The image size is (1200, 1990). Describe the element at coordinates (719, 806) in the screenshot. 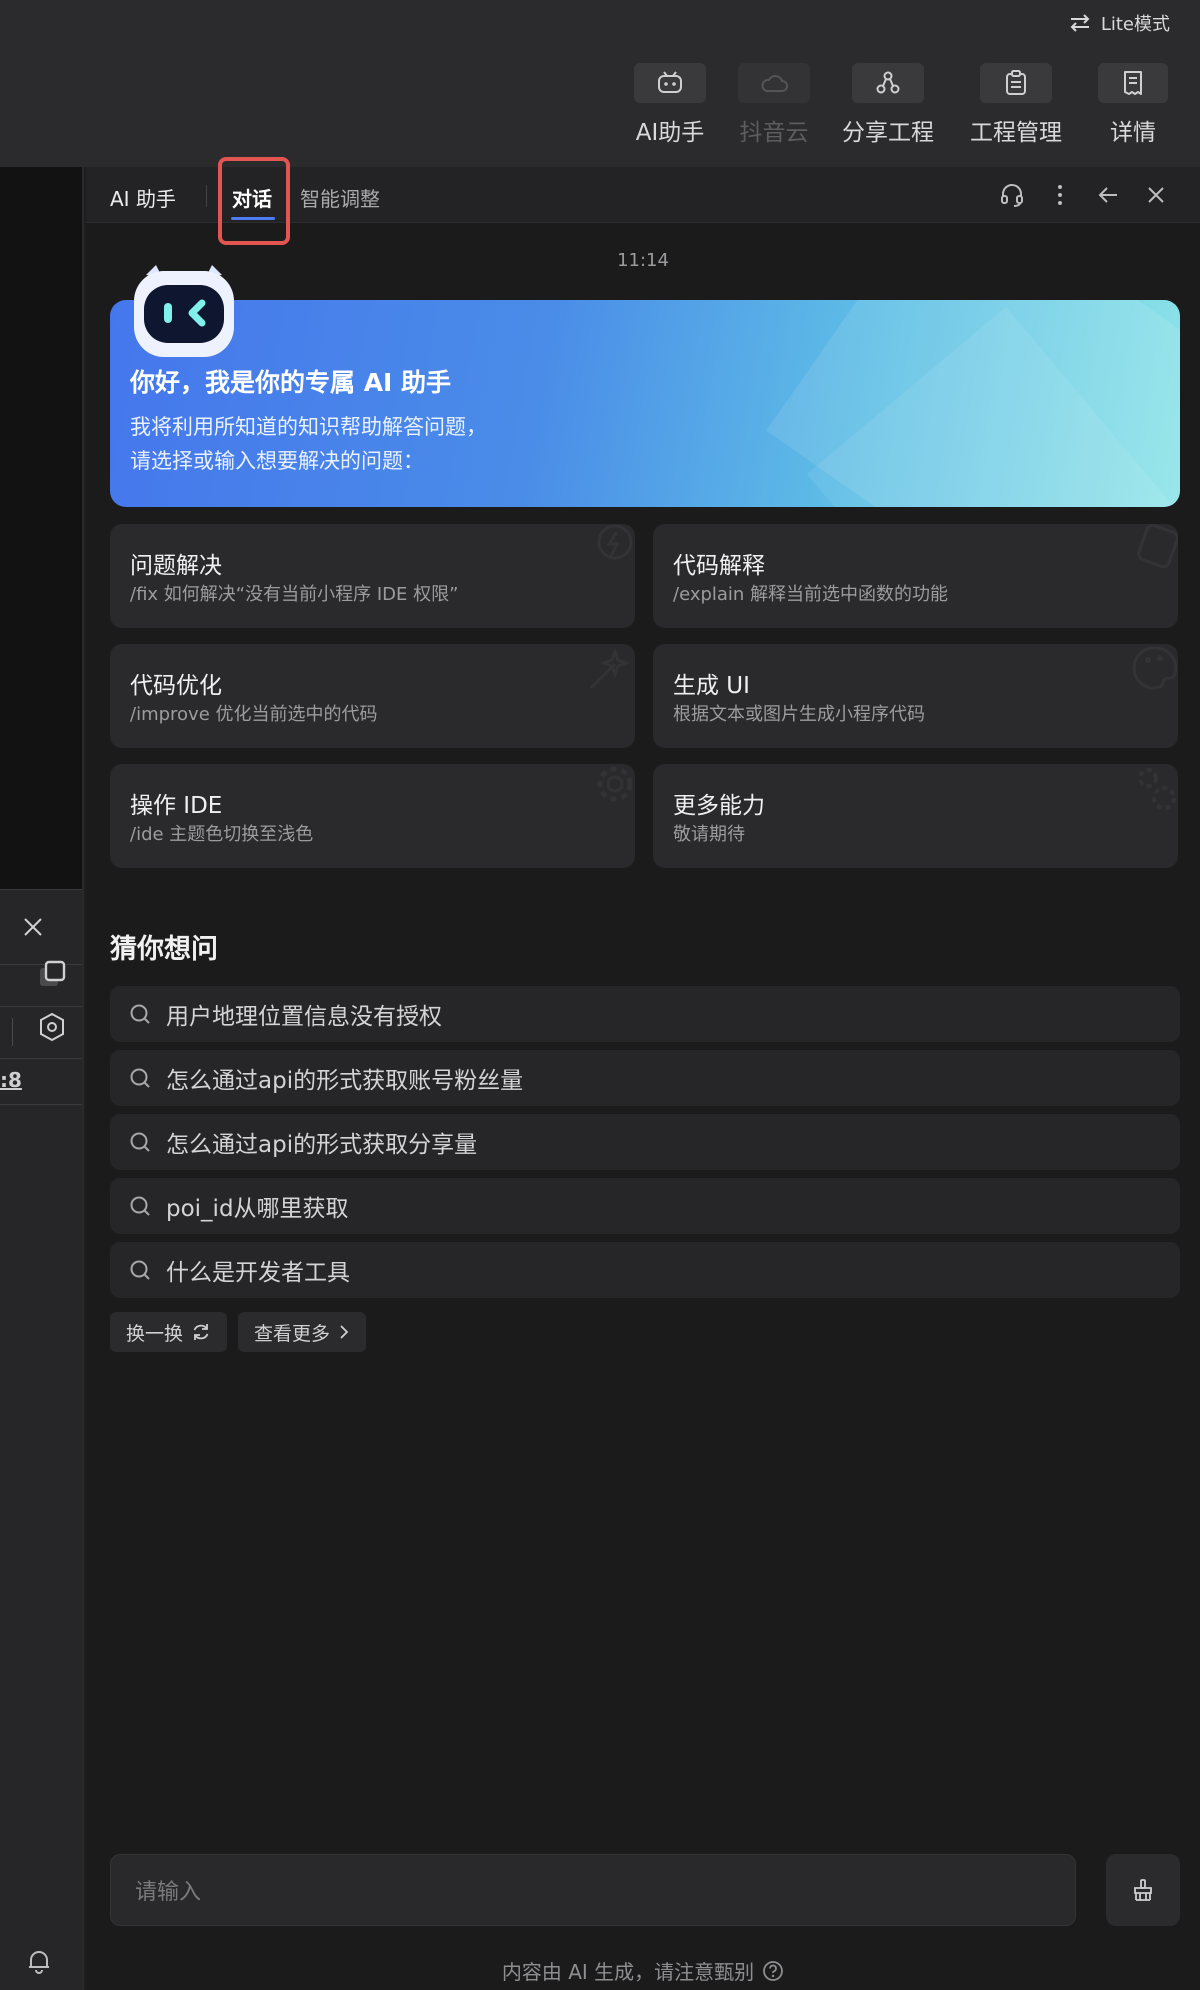

I see `card-title: 更多能力` at that location.